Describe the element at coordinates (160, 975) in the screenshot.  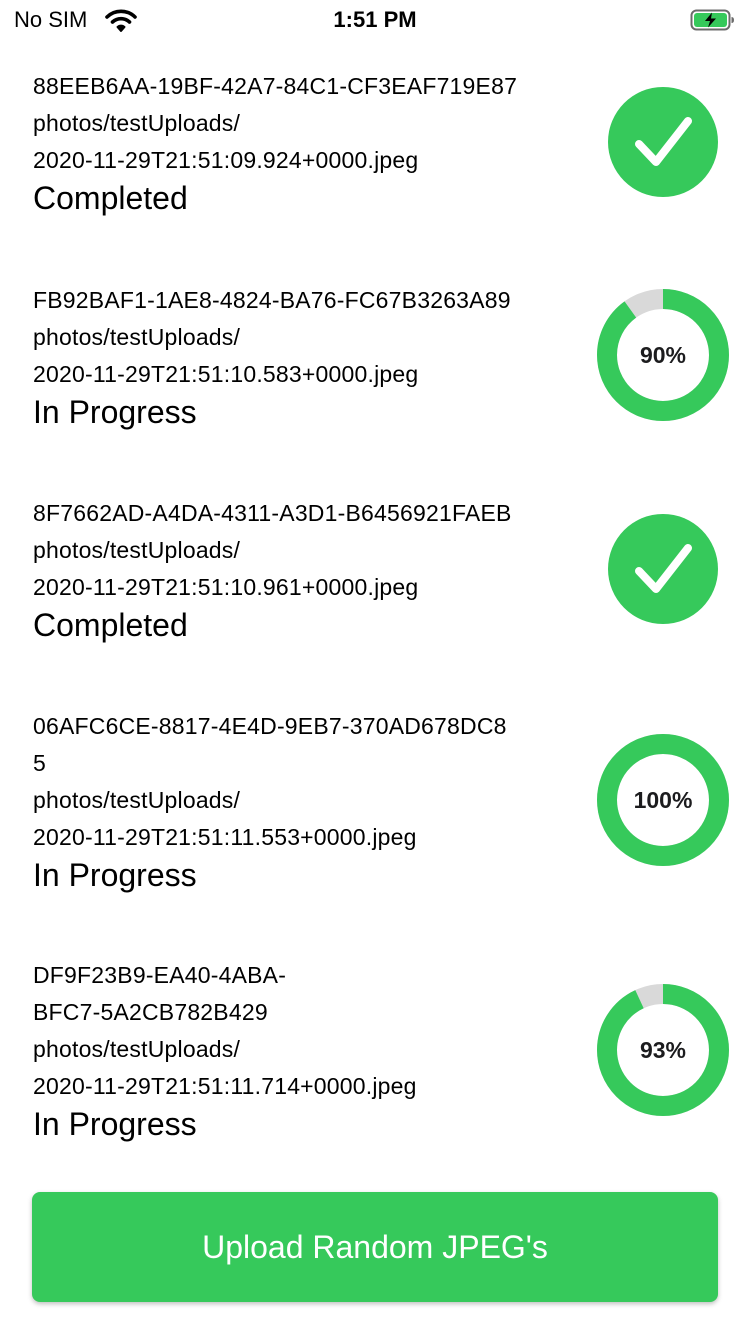
I see `upload-id: DF9F23B9-EA40-4ABA-` at that location.